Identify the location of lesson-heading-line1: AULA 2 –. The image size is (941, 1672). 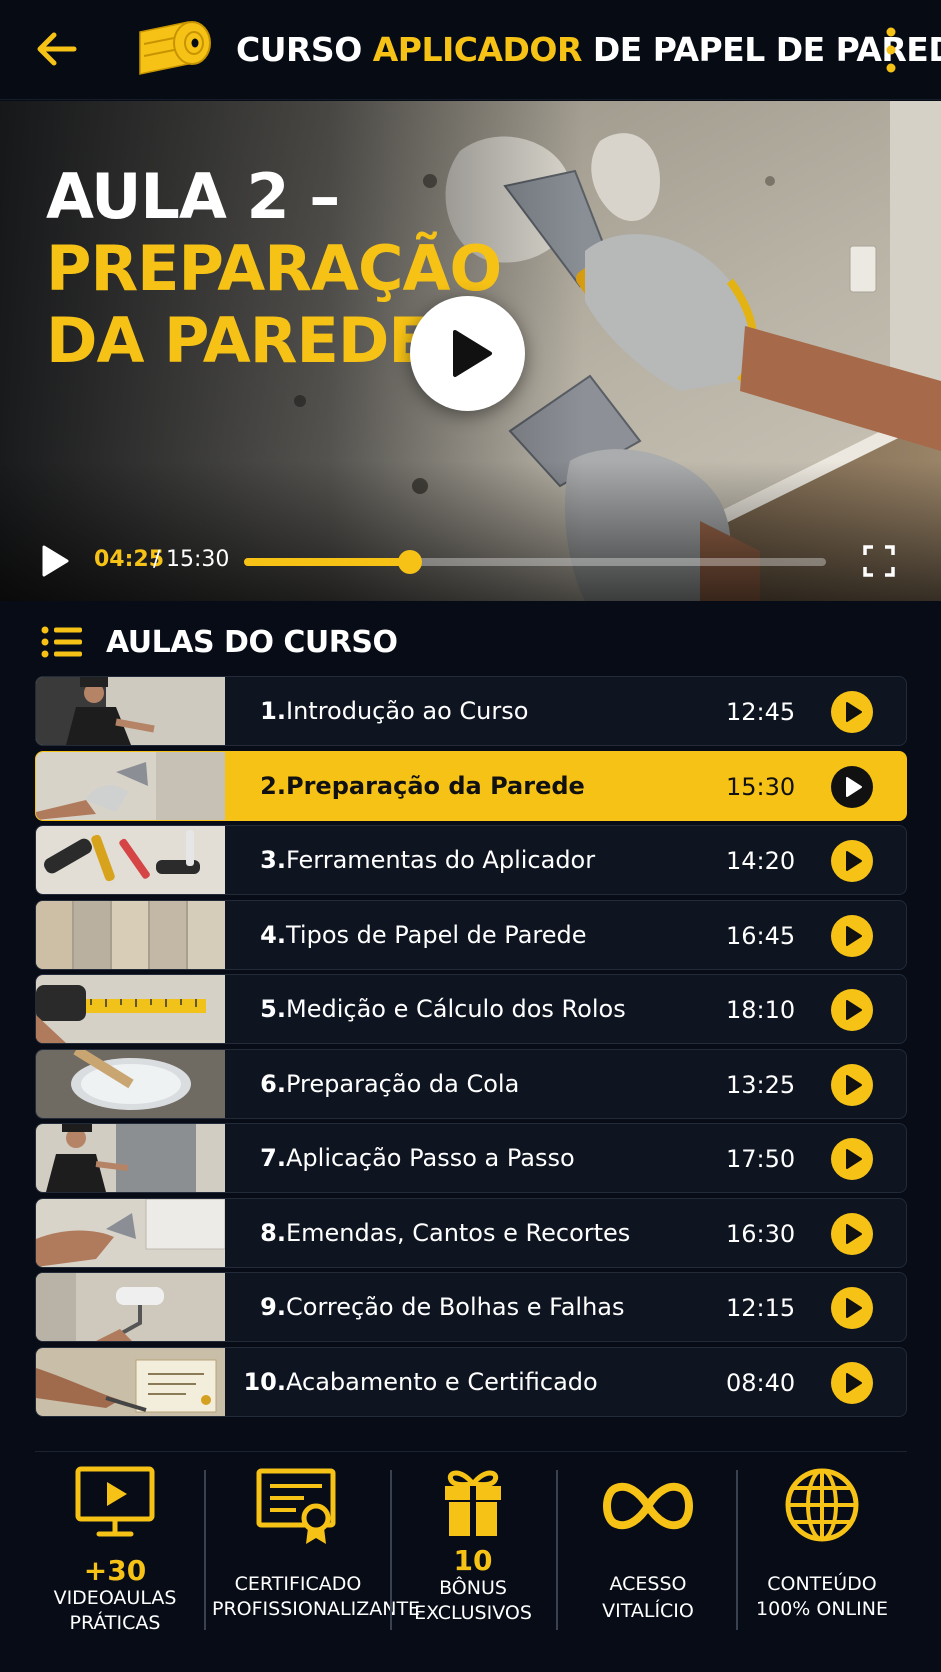
(193, 196).